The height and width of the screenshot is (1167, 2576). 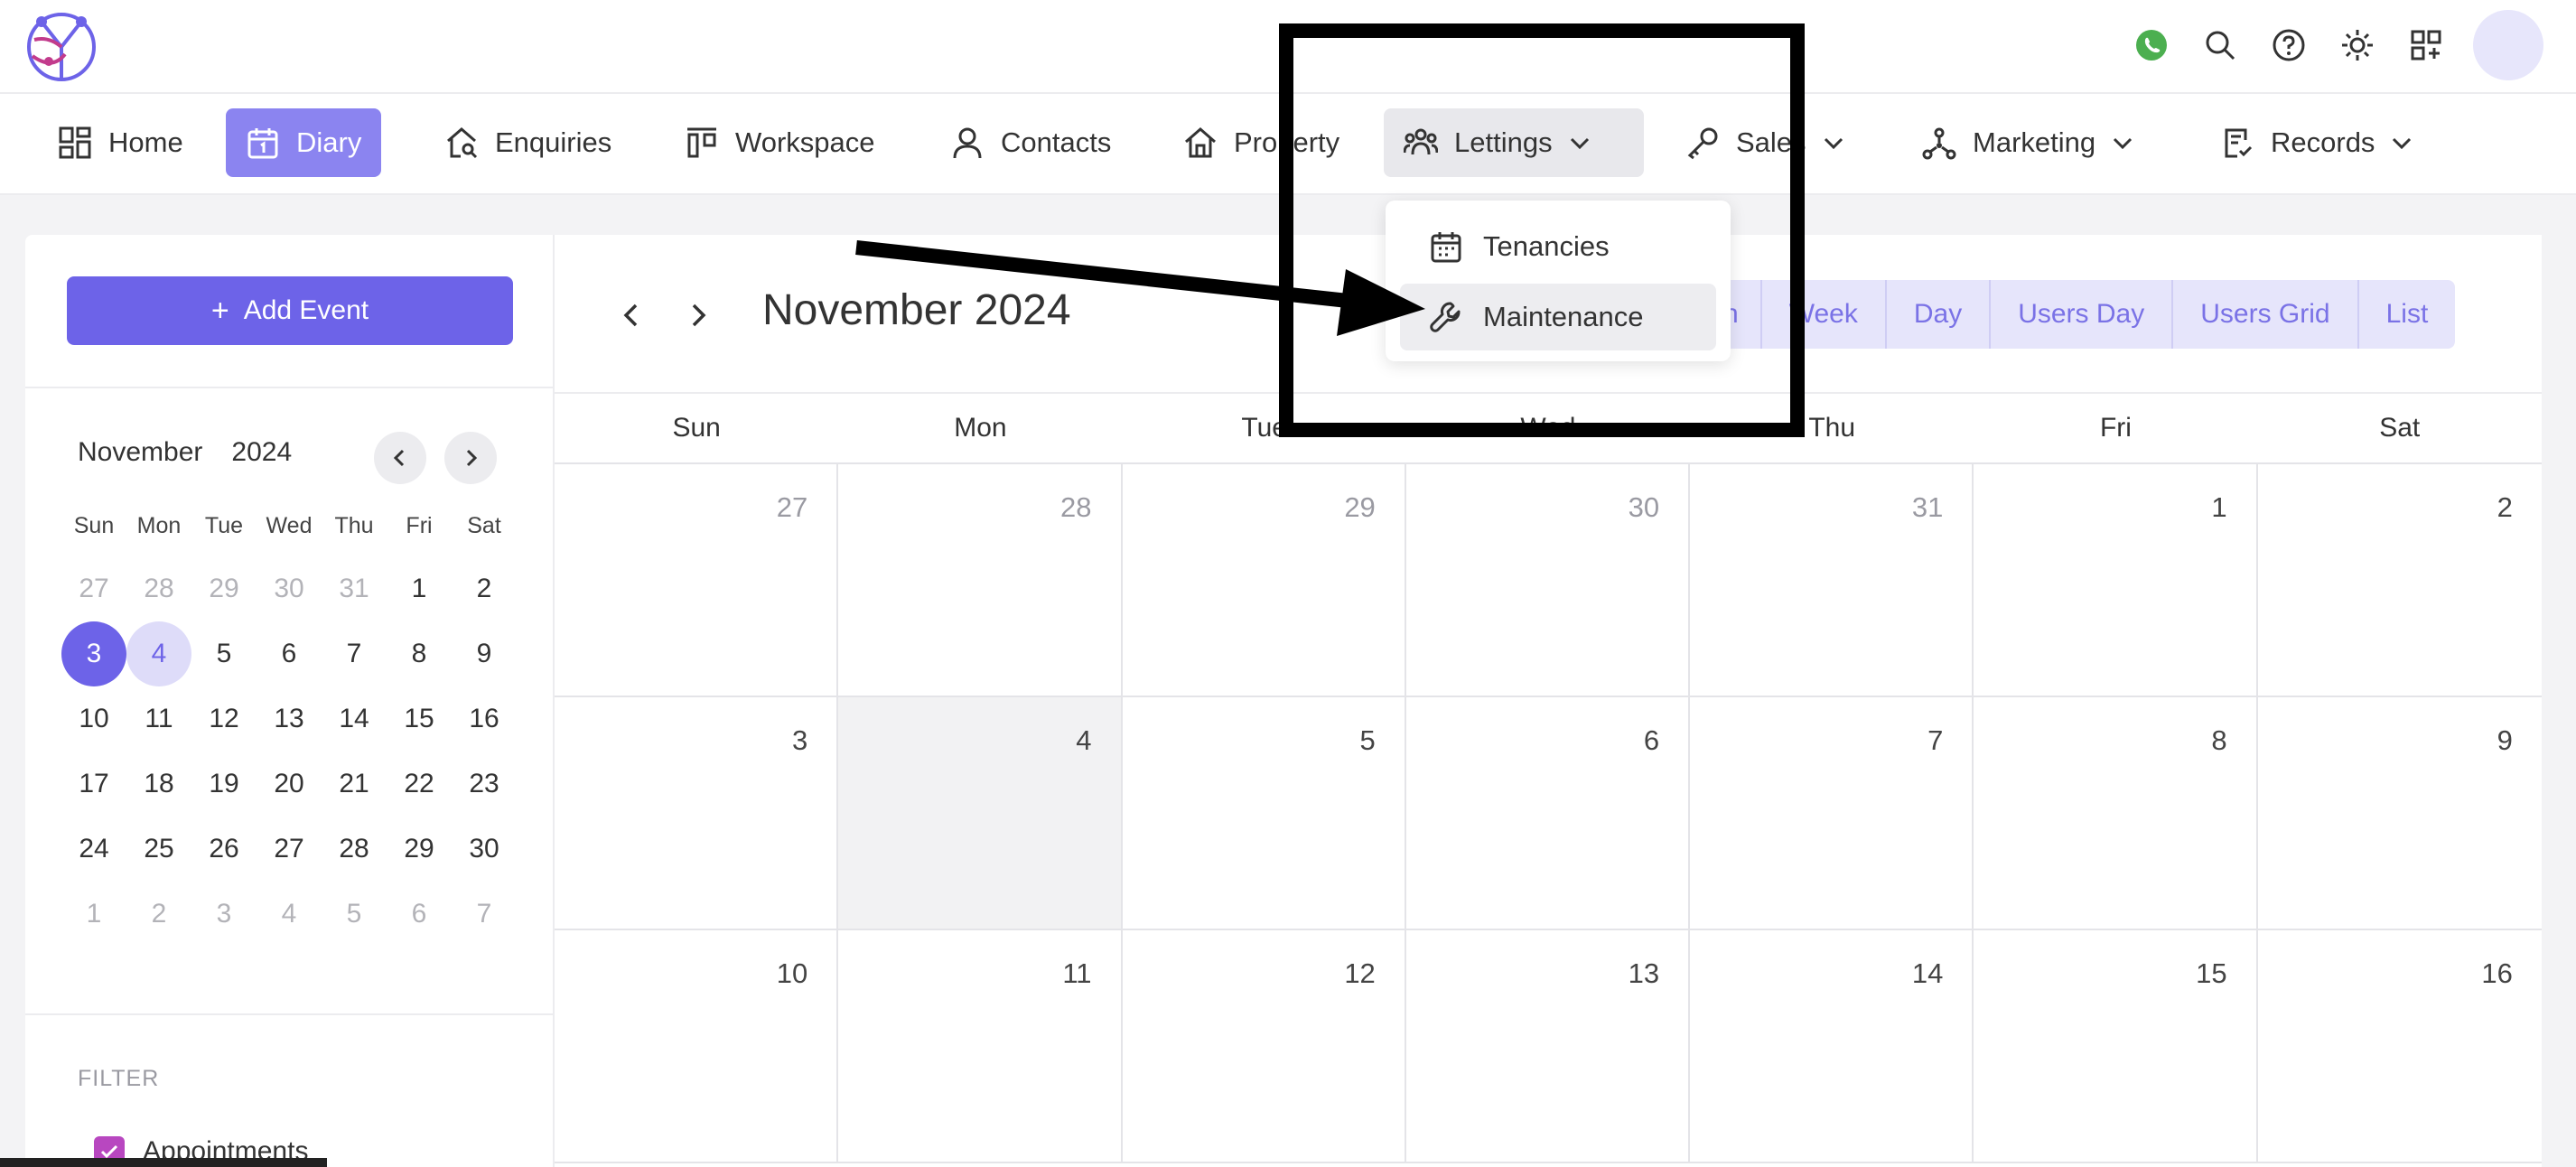 I want to click on mini-day: 18, so click(x=158, y=784).